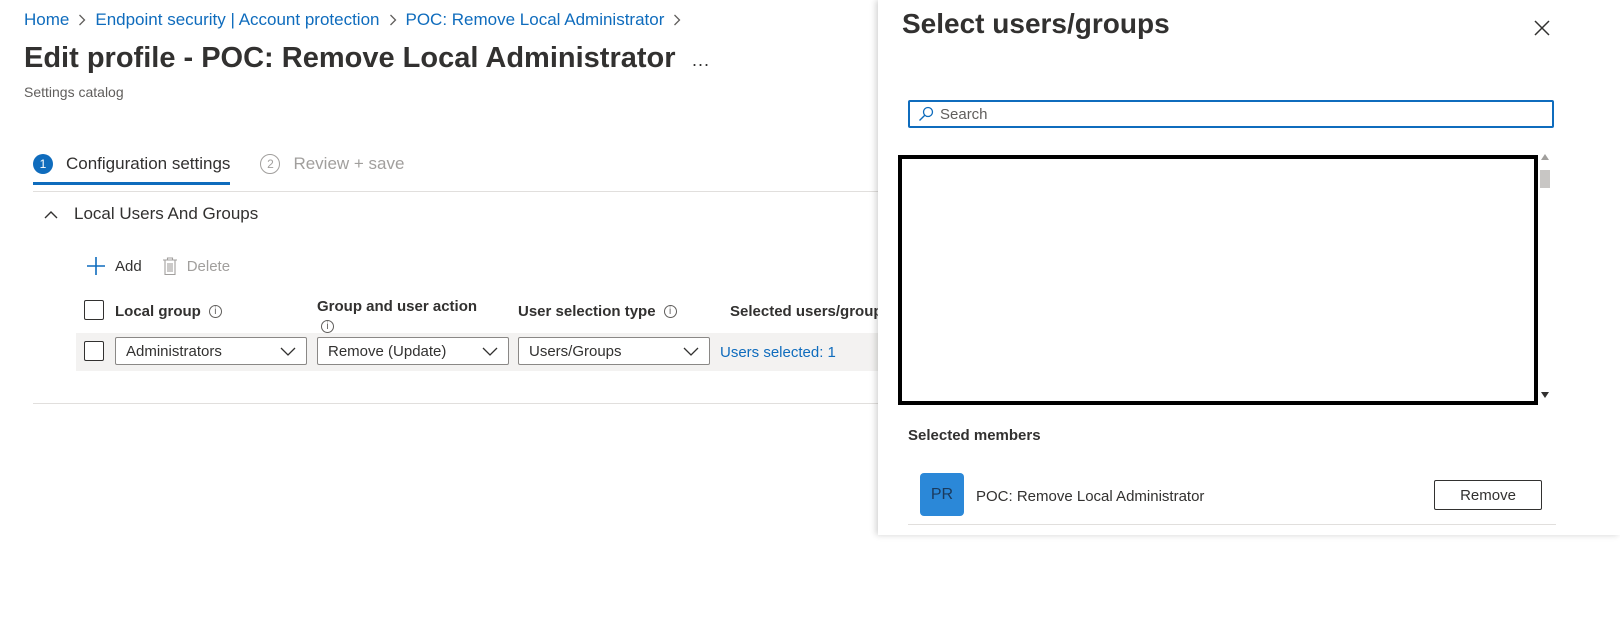 This screenshot has width=1620, height=642. What do you see at coordinates (974, 435) in the screenshot?
I see `selected-members-heading: Selected members` at bounding box center [974, 435].